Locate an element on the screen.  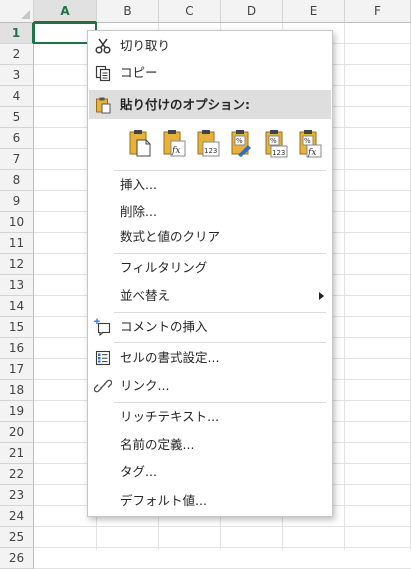
menu-item-copy-label: コピー is located at coordinates (139, 72).